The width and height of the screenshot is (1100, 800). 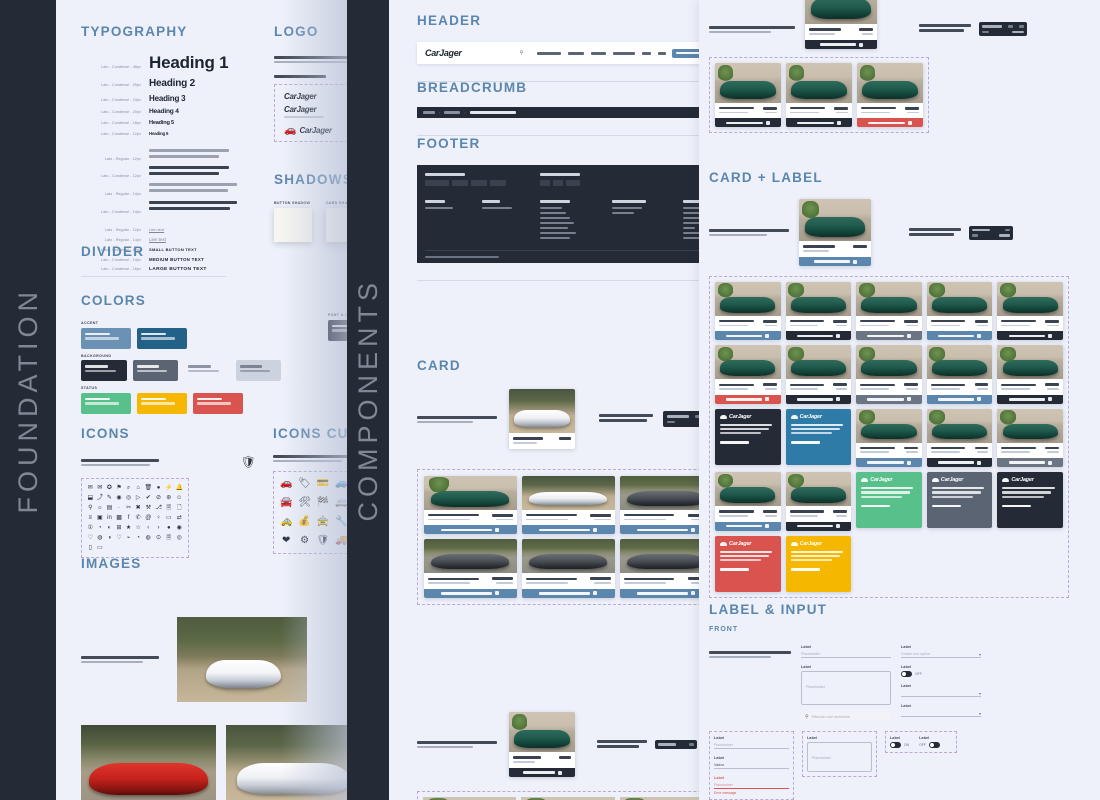 What do you see at coordinates (138, 538) in the screenshot?
I see `icon-cell: ◔` at bounding box center [138, 538].